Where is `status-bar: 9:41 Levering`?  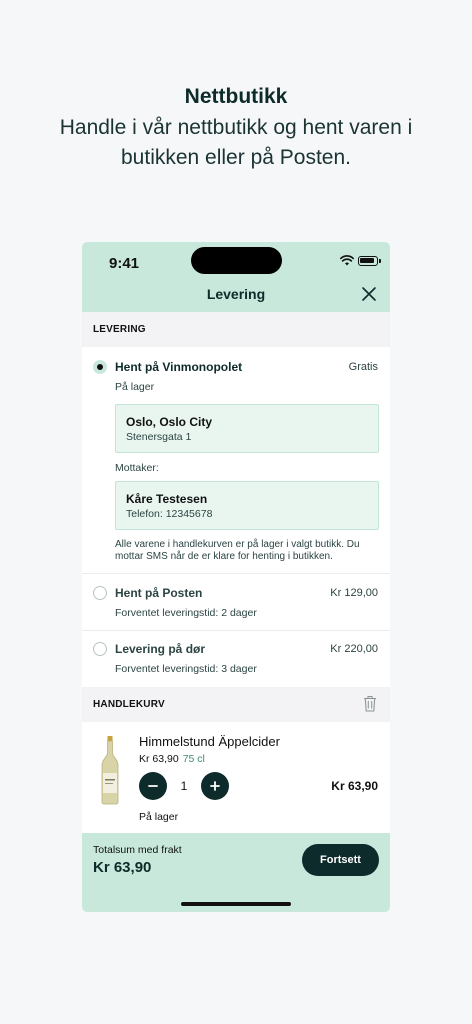
status-bar: 9:41 Levering is located at coordinates (236, 277).